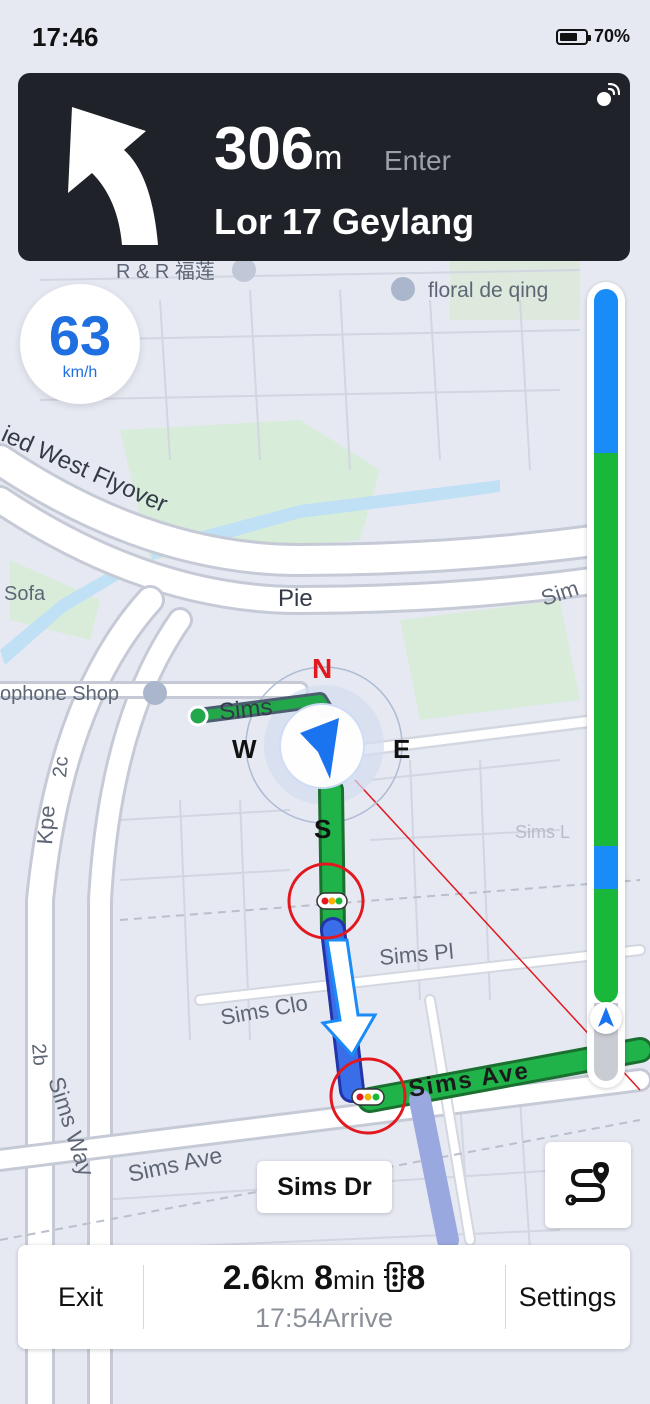 This screenshot has height=1404, width=650. What do you see at coordinates (264, 148) in the screenshot?
I see `distance-value: 306` at bounding box center [264, 148].